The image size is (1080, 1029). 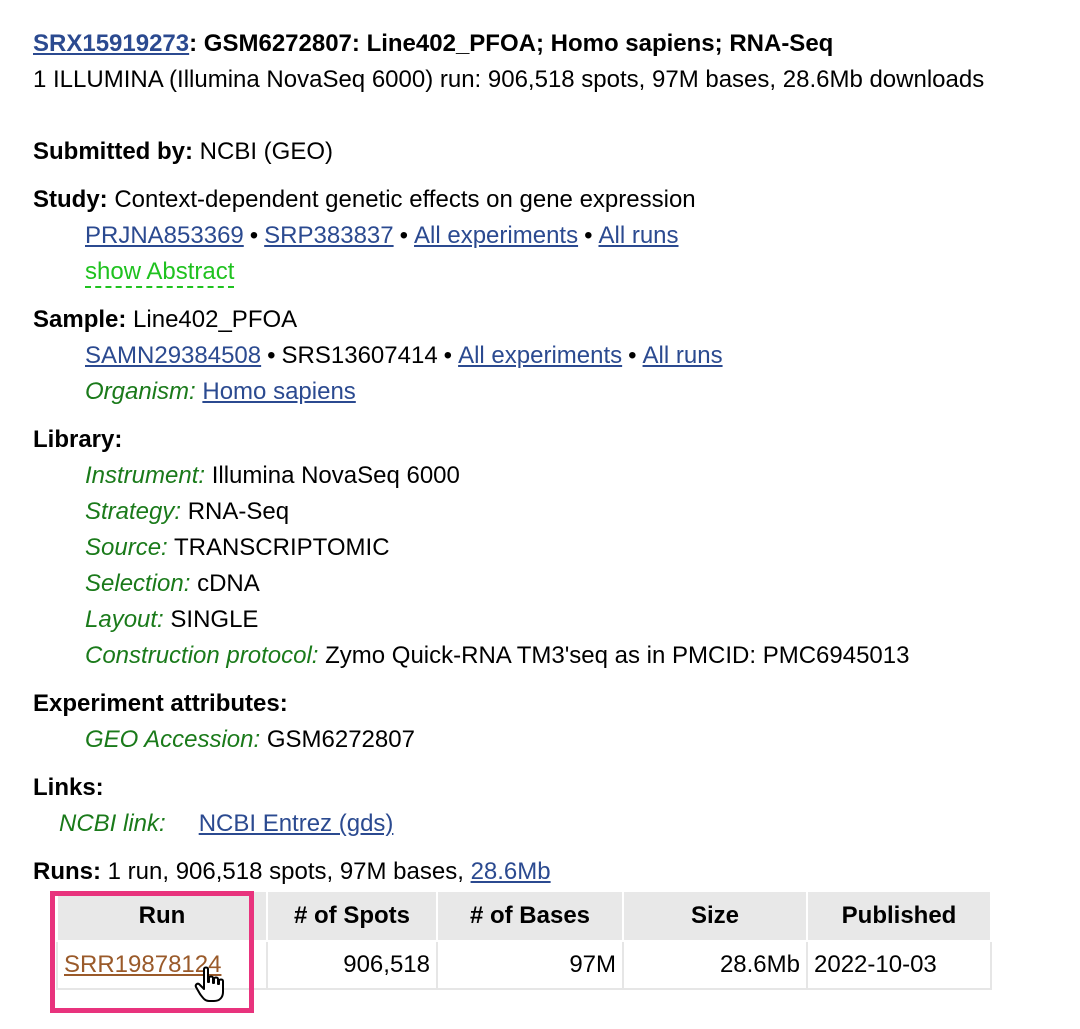 I want to click on runs-size-link: 28.6Mb, so click(x=511, y=871).